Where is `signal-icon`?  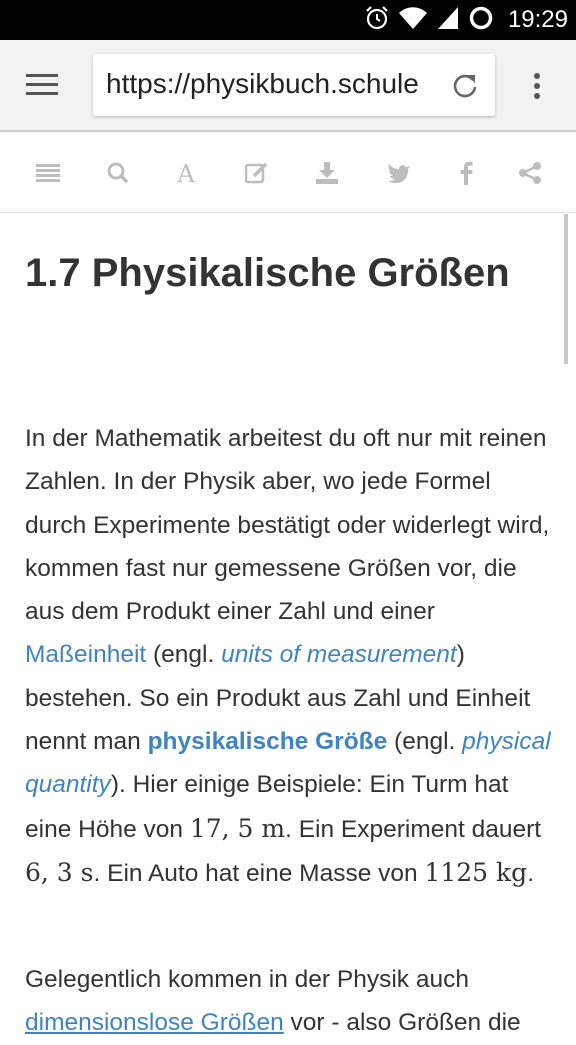
signal-icon is located at coordinates (448, 20).